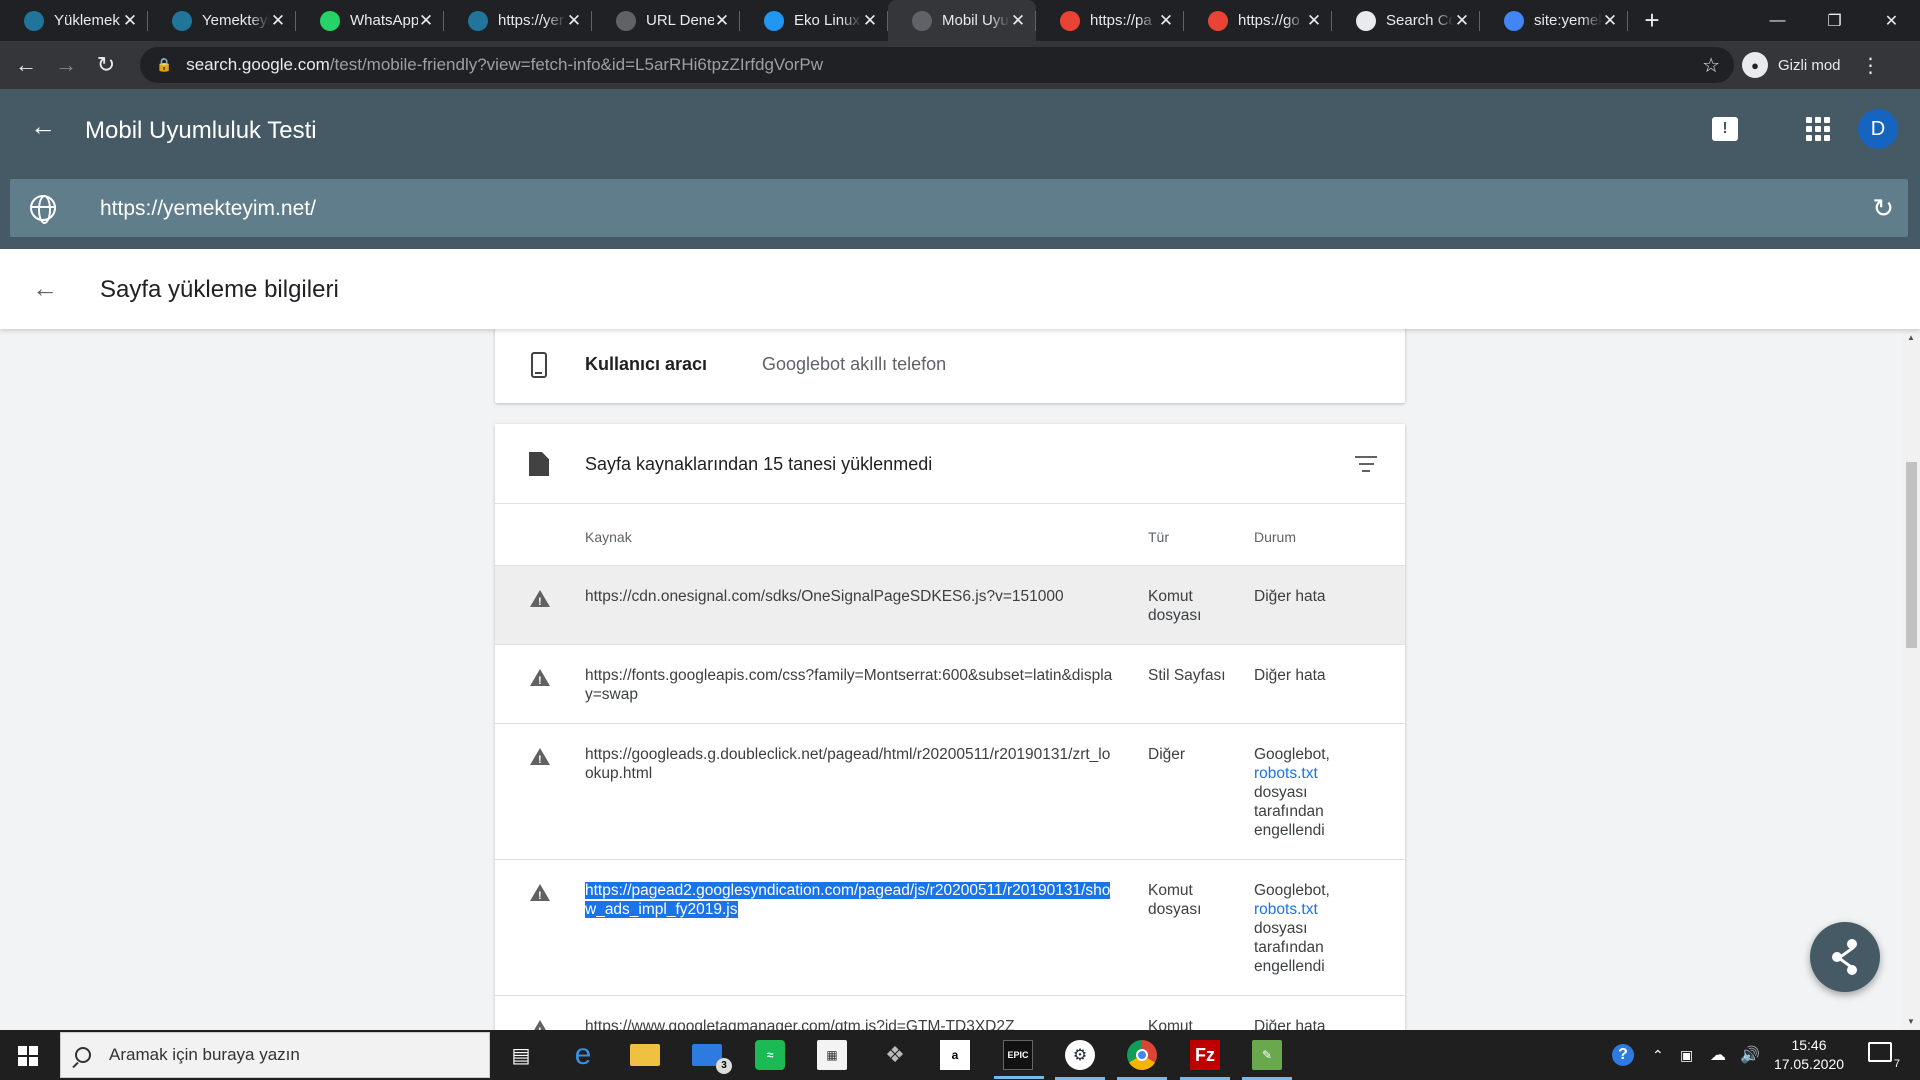  Describe the element at coordinates (521, 1055) in the screenshot. I see `task-view-icon: ▤` at that location.